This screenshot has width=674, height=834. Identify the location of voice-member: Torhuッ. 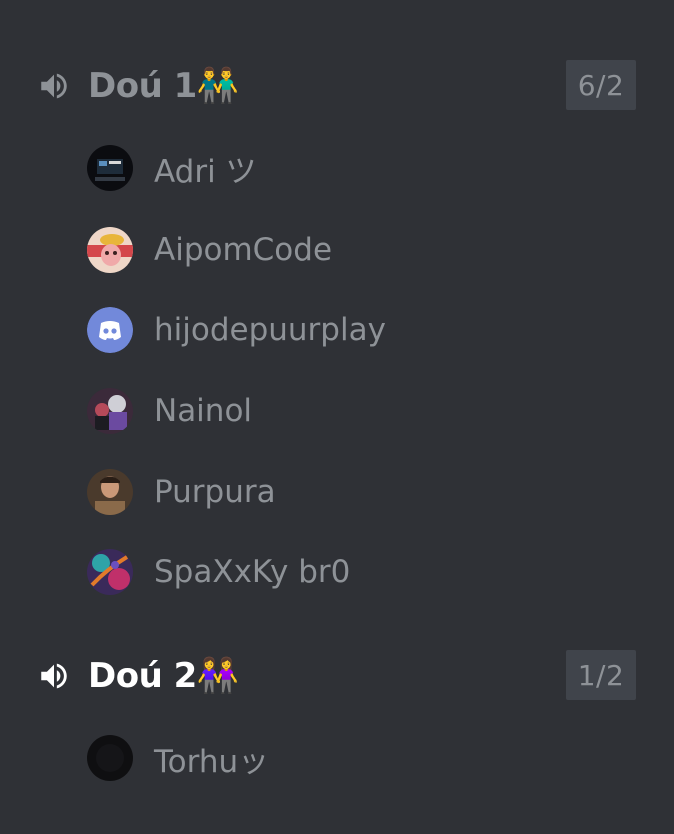
(178, 758).